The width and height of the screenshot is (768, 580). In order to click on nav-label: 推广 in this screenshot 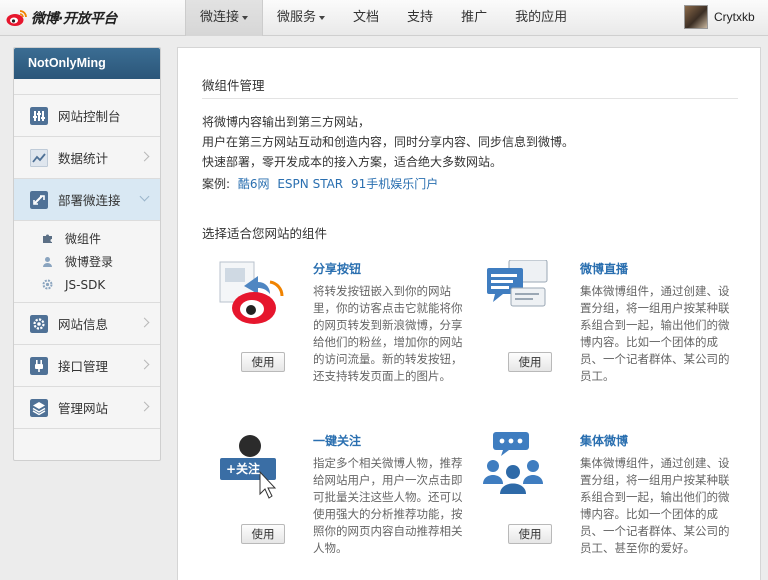, I will do `click(474, 17)`.